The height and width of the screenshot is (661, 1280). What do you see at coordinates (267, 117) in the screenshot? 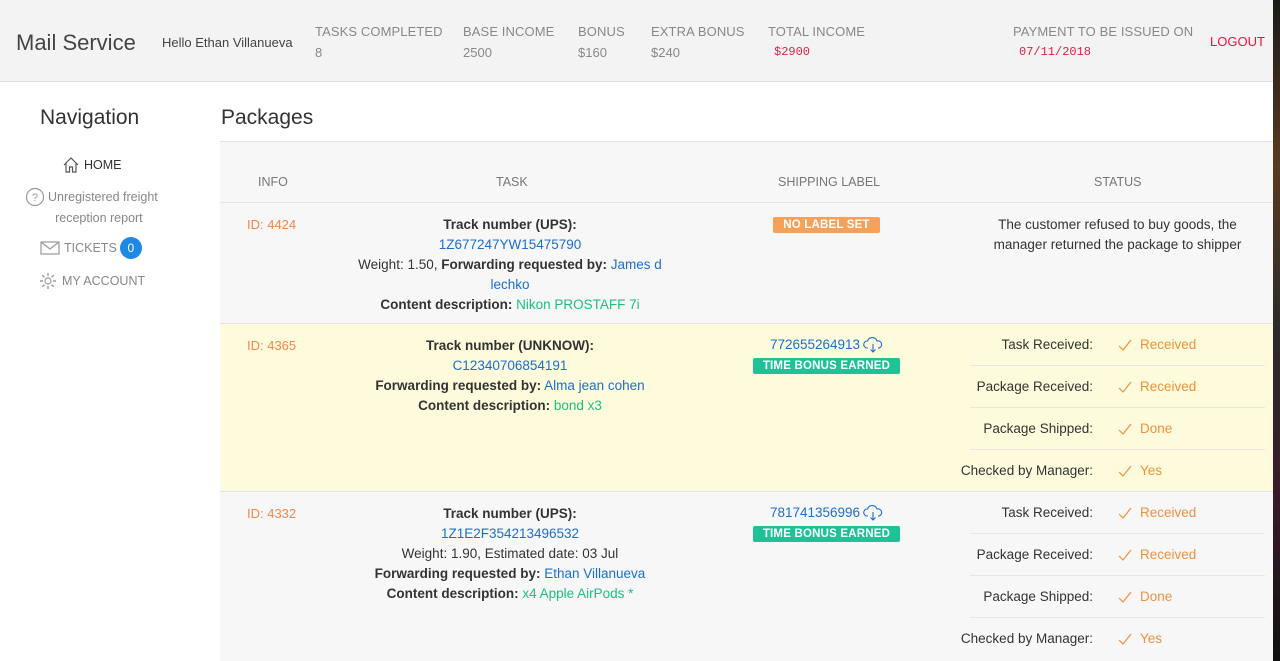
I see `page-title: Packages` at bounding box center [267, 117].